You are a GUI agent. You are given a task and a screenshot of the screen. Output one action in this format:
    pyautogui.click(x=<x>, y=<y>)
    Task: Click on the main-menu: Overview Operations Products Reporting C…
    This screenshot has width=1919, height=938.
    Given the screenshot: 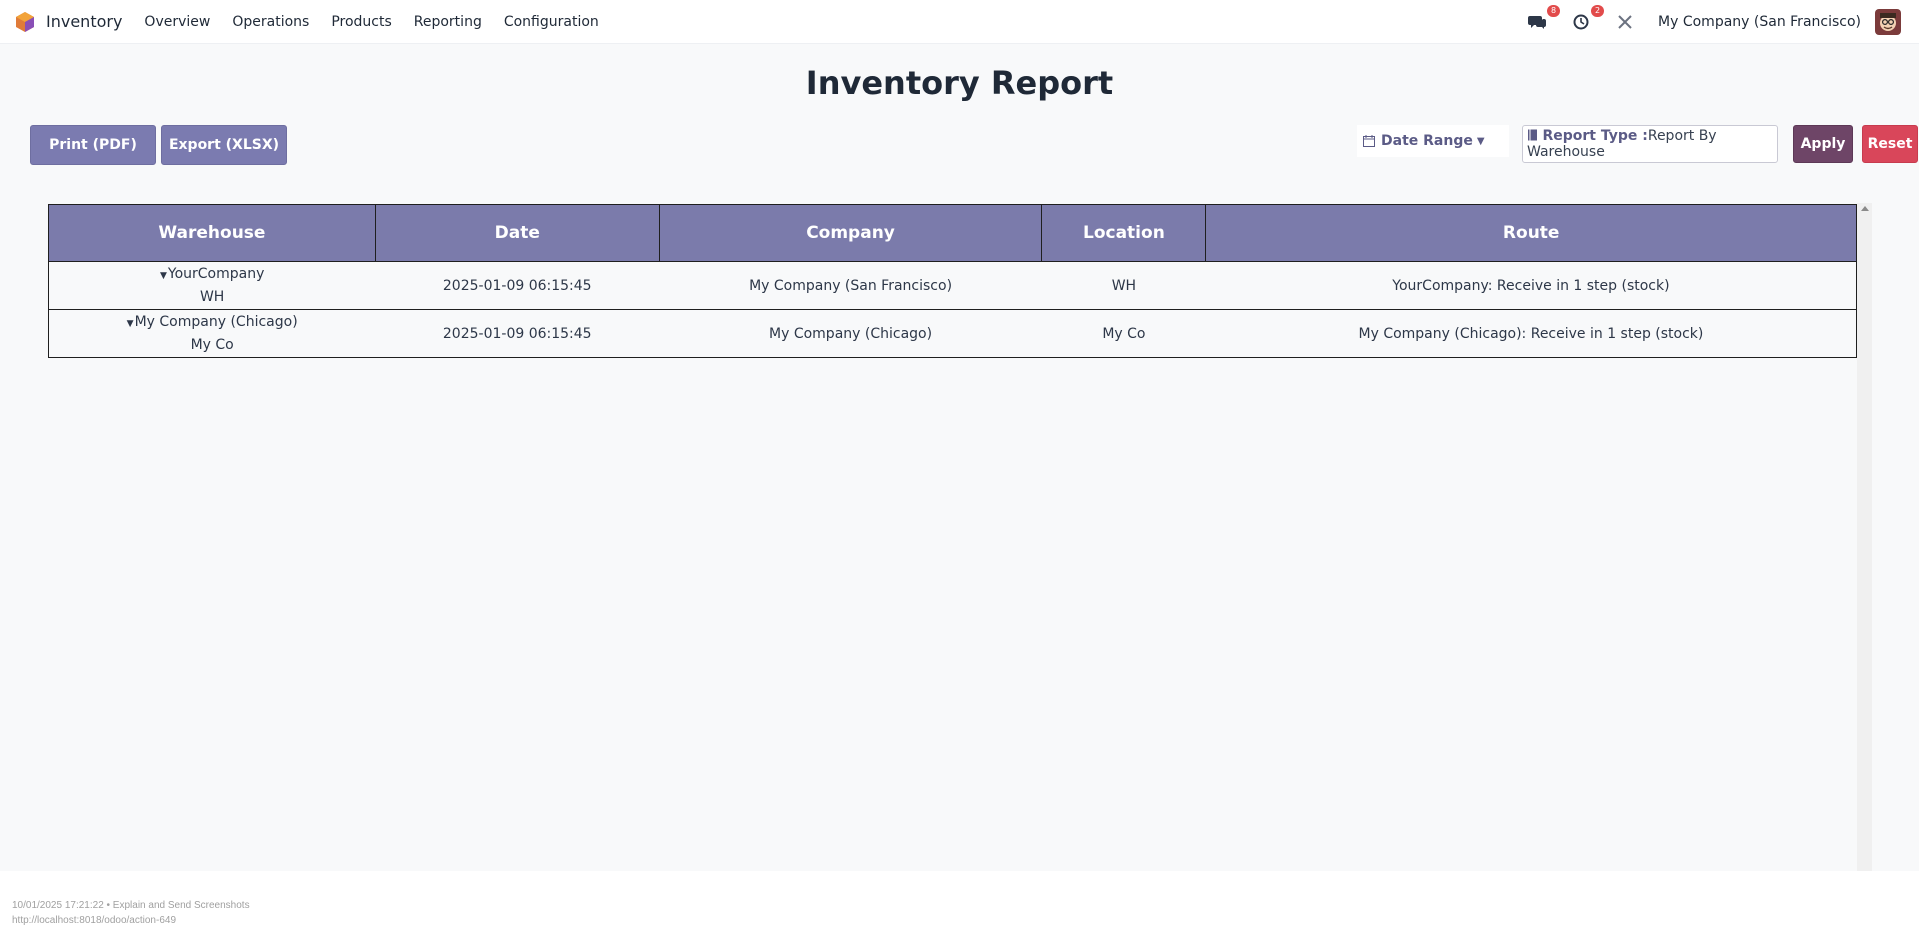 What is the action you would take?
    pyautogui.click(x=382, y=22)
    